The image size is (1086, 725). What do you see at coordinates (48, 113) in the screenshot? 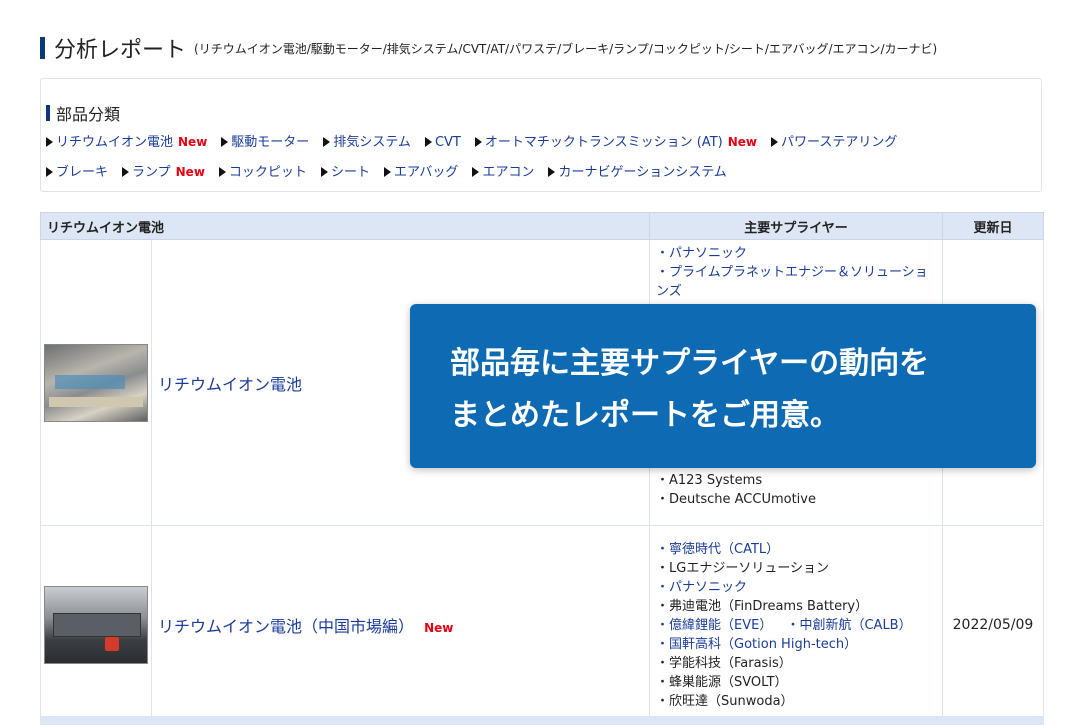
I see `heading-accent-bar` at bounding box center [48, 113].